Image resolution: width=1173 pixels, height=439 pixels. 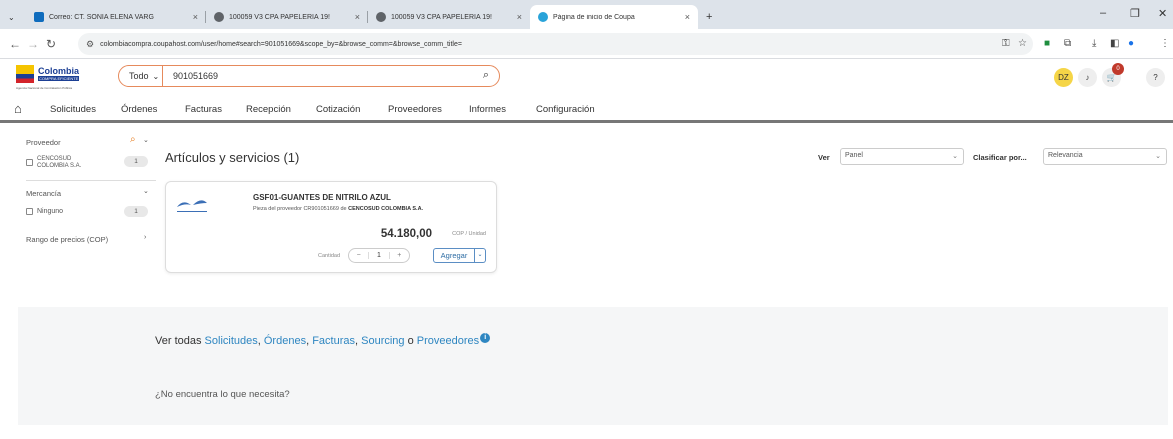 I want to click on cart-count-badge: 0, so click(x=1118, y=69).